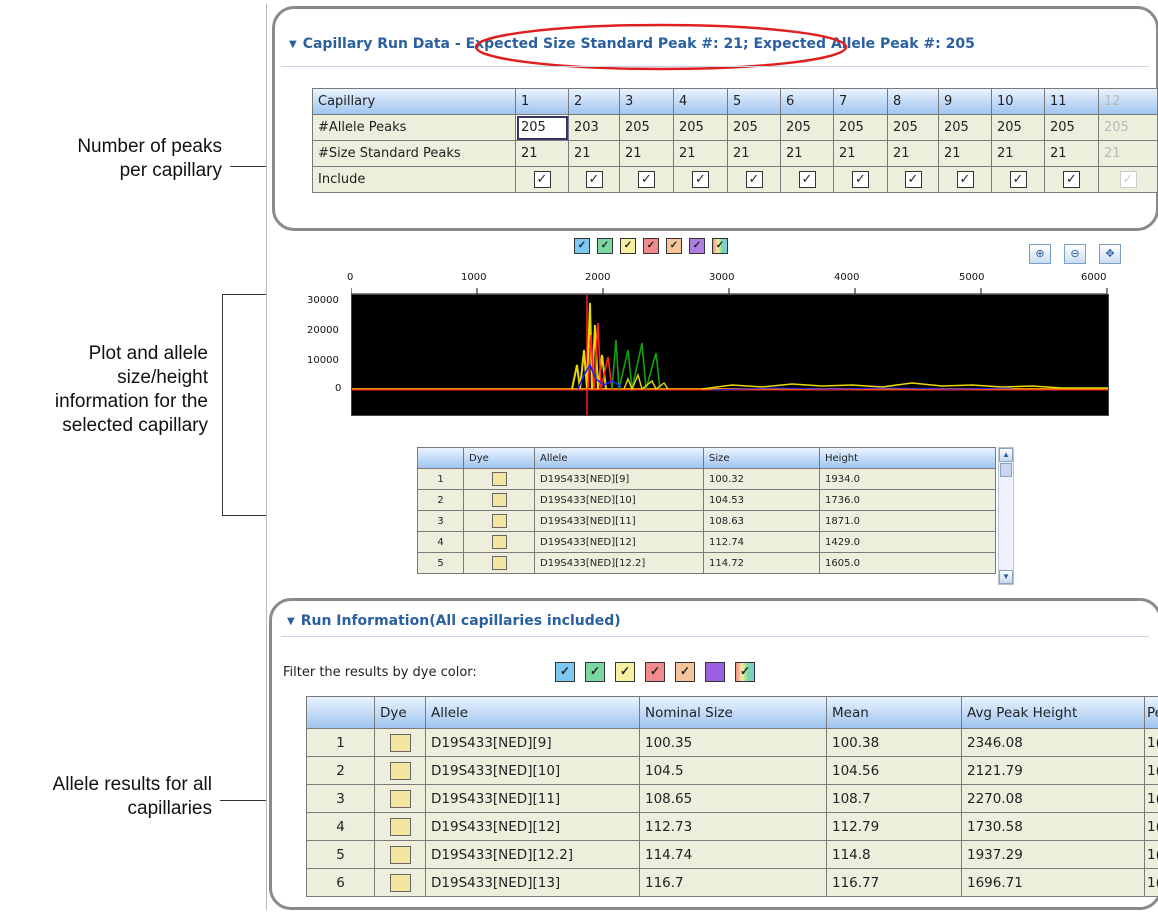 This screenshot has height=913, width=1158. I want to click on dye-swatch-yellow: ✓, so click(628, 246).